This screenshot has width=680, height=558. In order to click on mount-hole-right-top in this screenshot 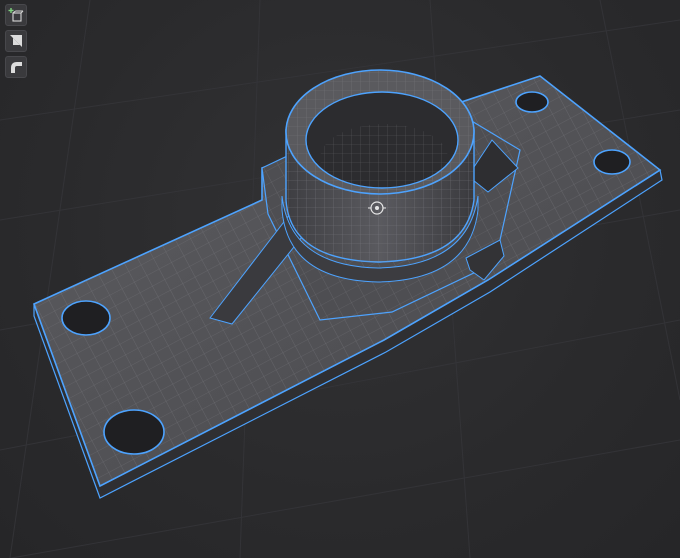, I will do `click(532, 102)`.